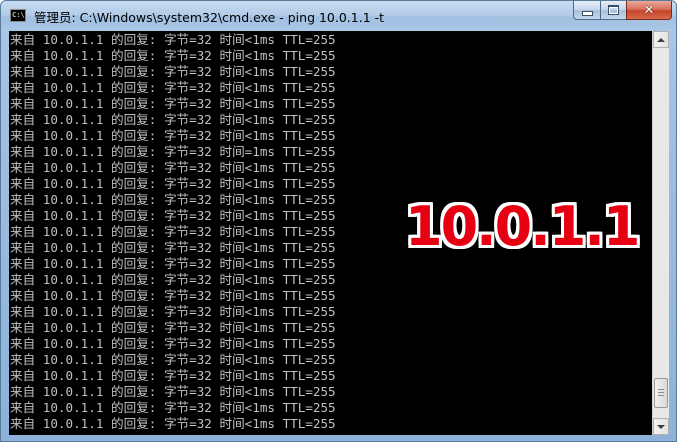 The image size is (677, 442). What do you see at coordinates (173, 151) in the screenshot?
I see `console-line: 来自 10.0.1.1 的回复: 字节=32 时间=1ms TTL=255` at bounding box center [173, 151].